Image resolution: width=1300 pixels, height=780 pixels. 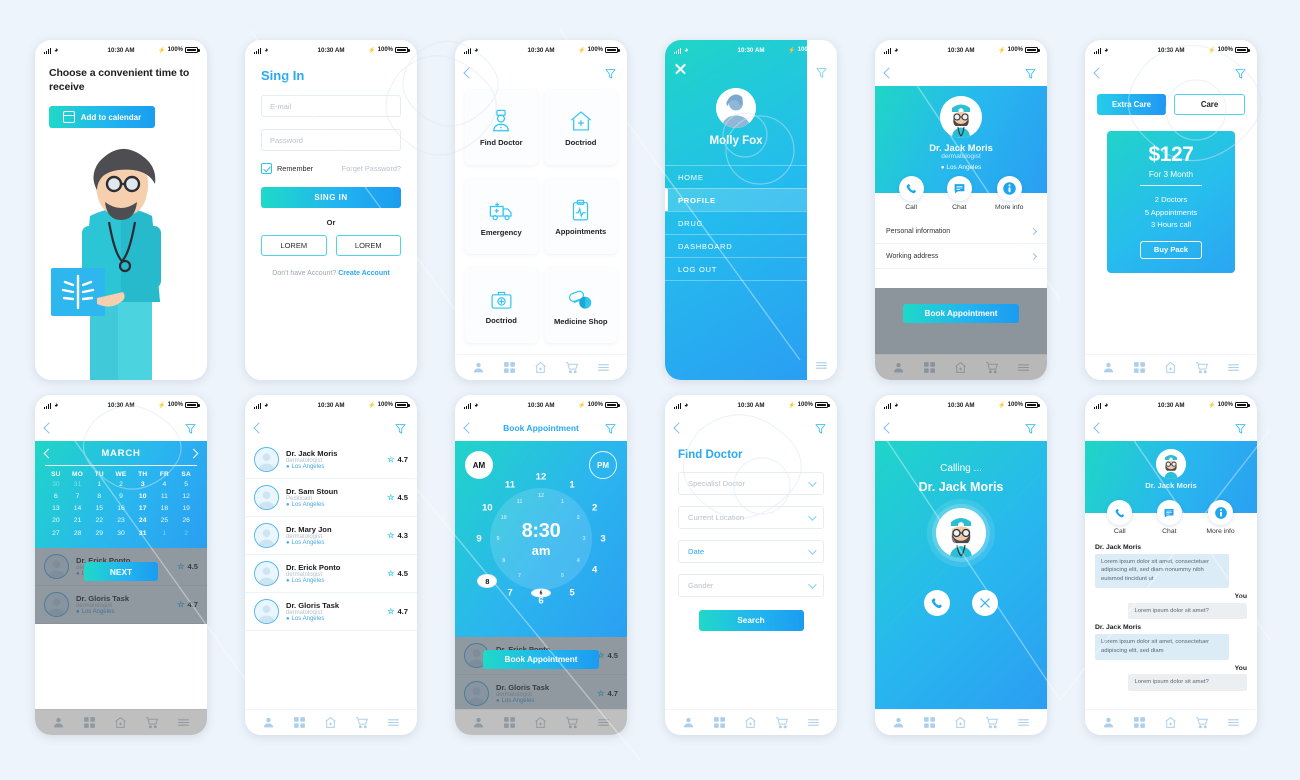 I want to click on calendar-day: 31, so click(x=143, y=533).